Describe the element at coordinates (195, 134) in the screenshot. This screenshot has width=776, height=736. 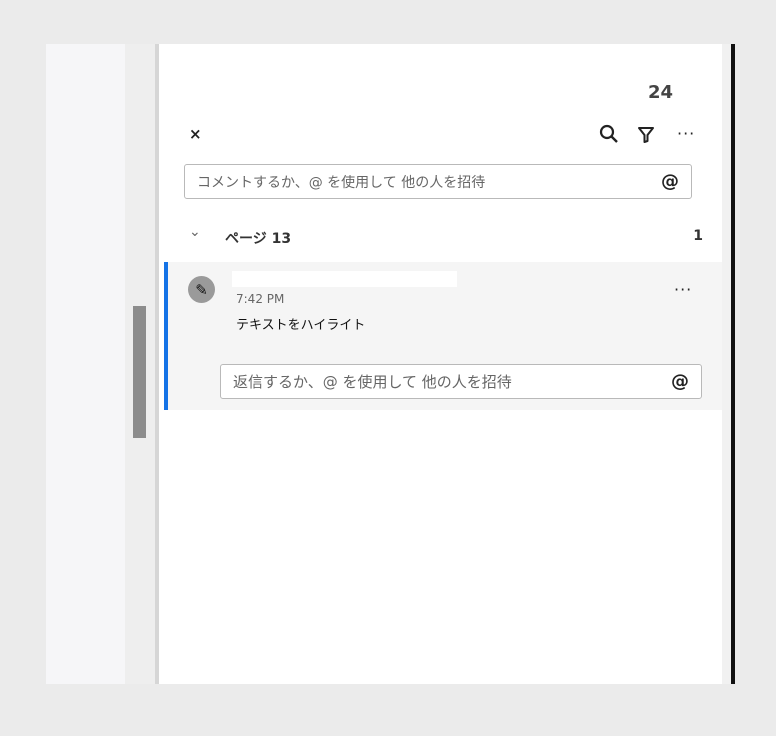
I see `close-button: ×` at that location.